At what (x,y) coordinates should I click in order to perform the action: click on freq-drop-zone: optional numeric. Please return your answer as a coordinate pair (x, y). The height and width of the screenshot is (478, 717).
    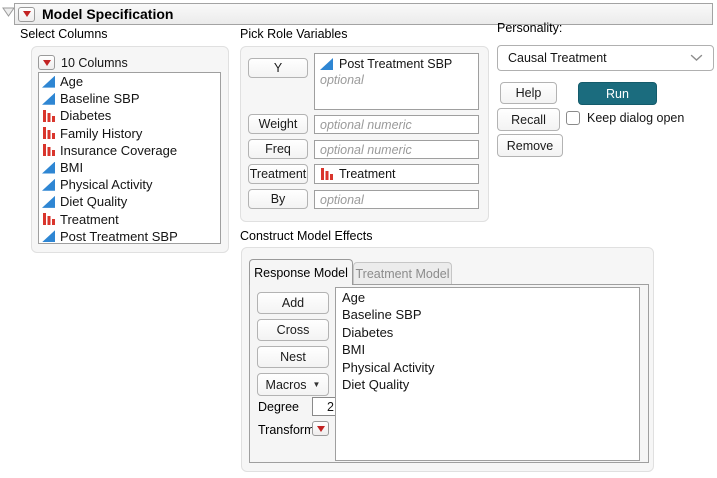
    Looking at the image, I should click on (396, 149).